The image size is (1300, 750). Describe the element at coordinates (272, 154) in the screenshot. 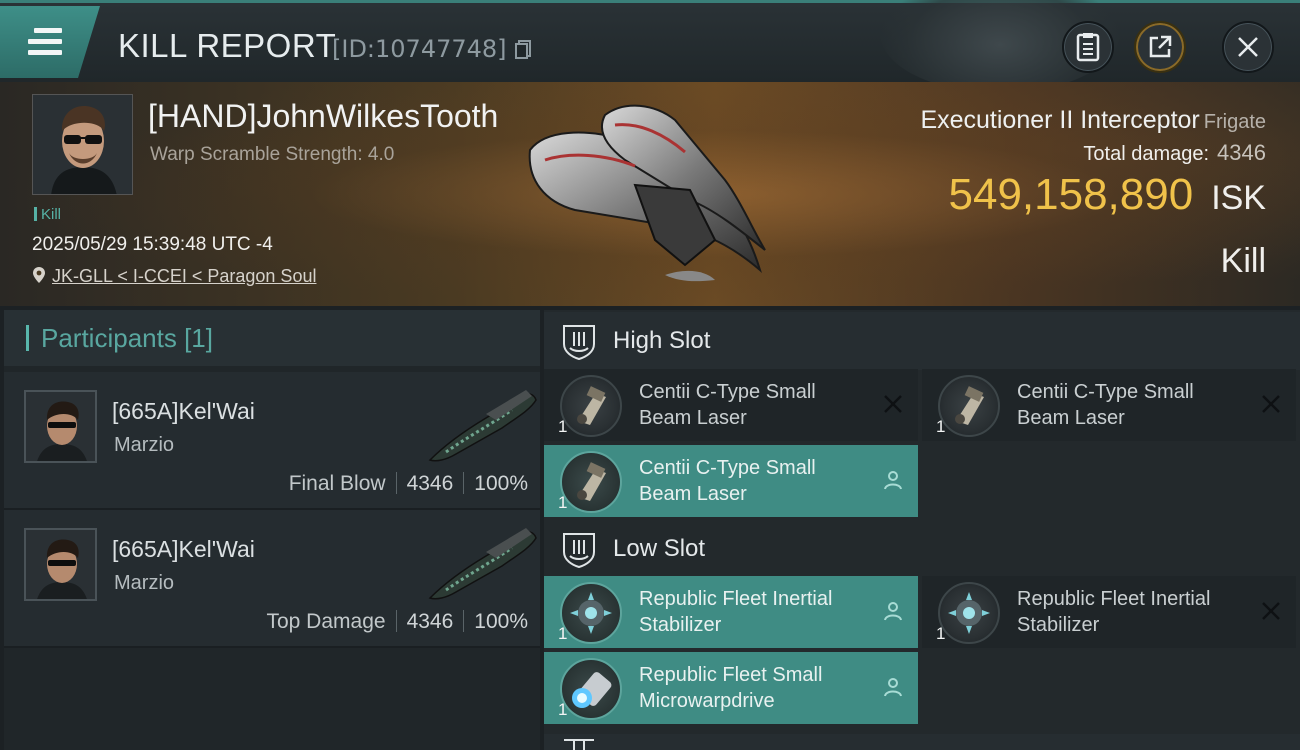

I see `warp-scramble-strength: Warp Scramble Strength: 4.0` at that location.